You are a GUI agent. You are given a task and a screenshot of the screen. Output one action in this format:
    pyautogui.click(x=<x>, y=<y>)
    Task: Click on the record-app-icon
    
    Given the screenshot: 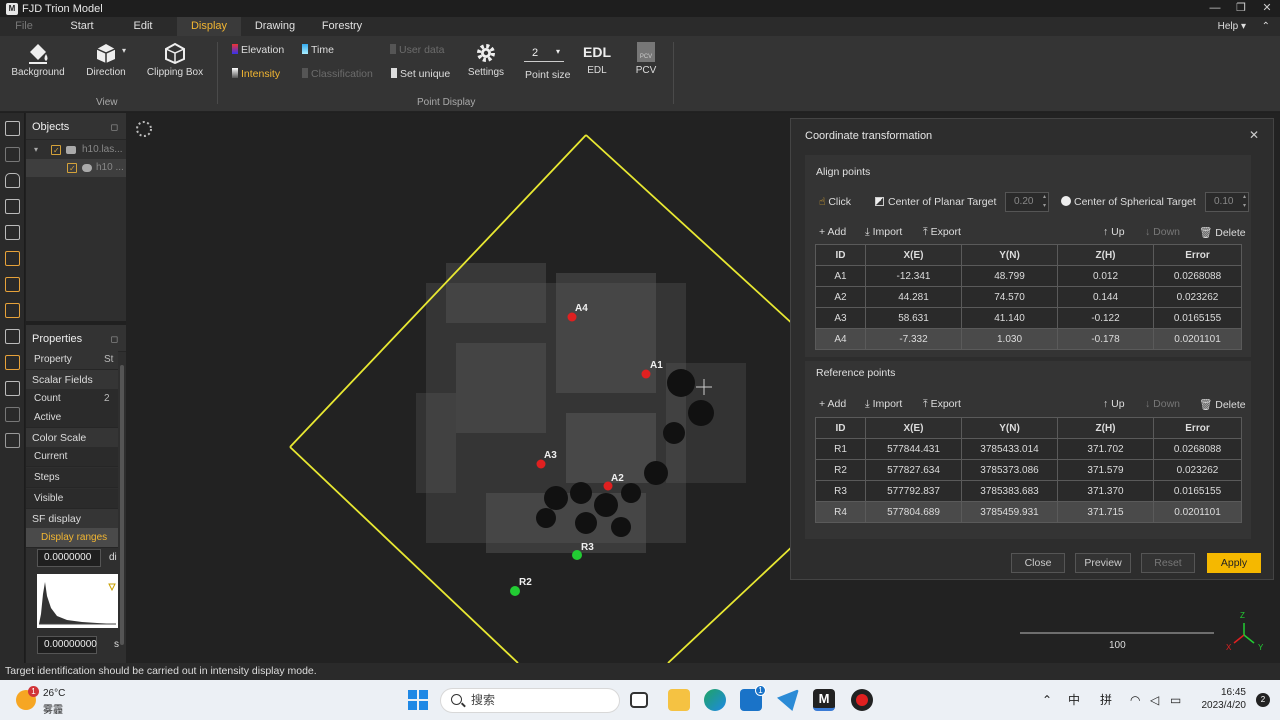 What is the action you would take?
    pyautogui.click(x=862, y=700)
    